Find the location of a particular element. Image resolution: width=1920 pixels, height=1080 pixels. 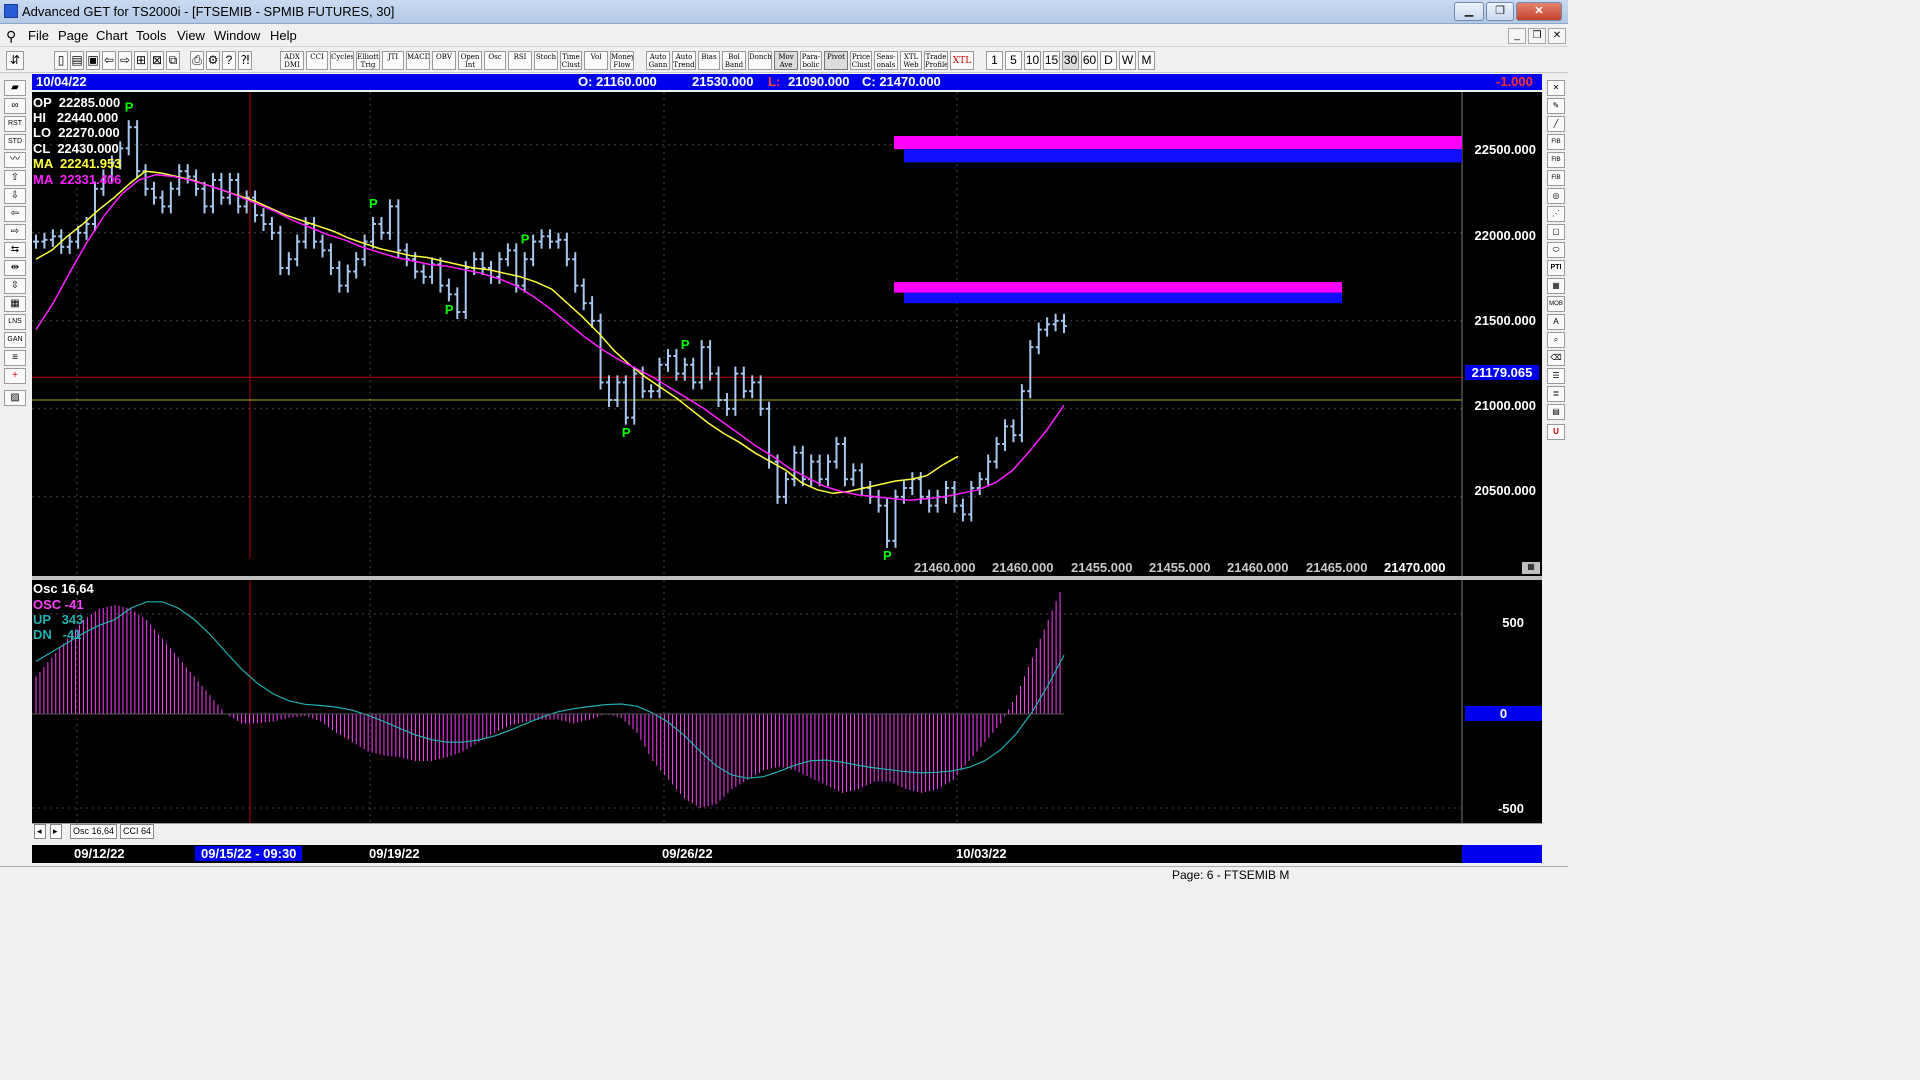

zoom-icon: ⌕ is located at coordinates (1556, 340).